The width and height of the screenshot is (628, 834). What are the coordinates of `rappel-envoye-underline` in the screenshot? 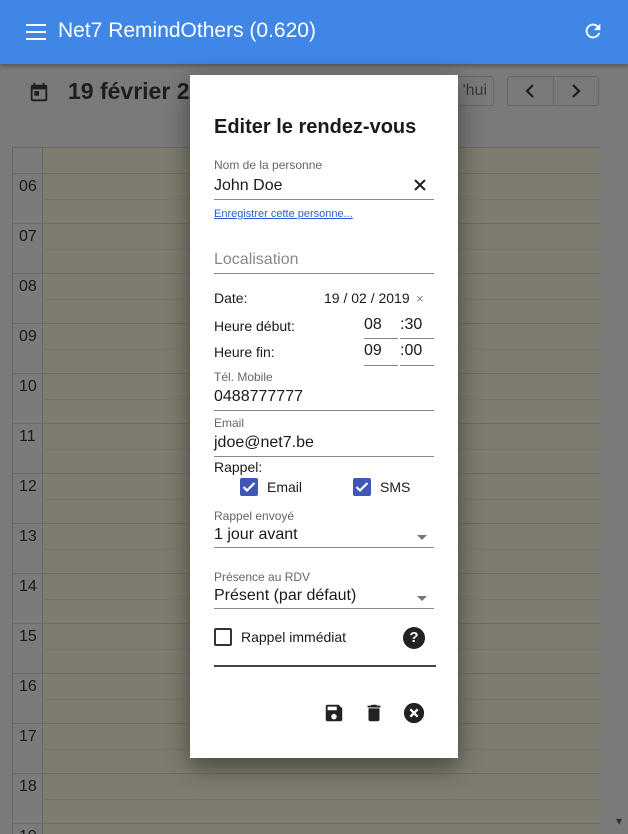 It's located at (324, 547).